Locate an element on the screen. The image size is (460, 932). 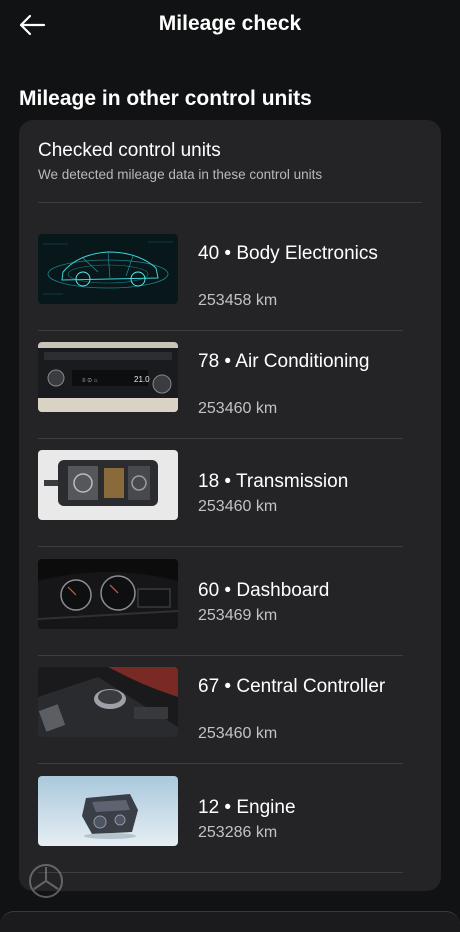
climate-panel-image: 21.0 ≡ ⊙ ⌂ is located at coordinates (108, 377).